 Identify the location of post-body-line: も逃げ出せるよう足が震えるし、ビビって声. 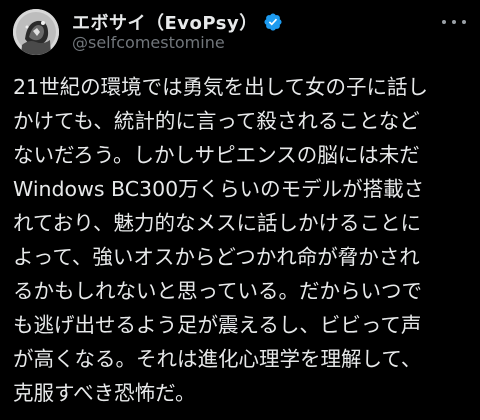
(217, 325).